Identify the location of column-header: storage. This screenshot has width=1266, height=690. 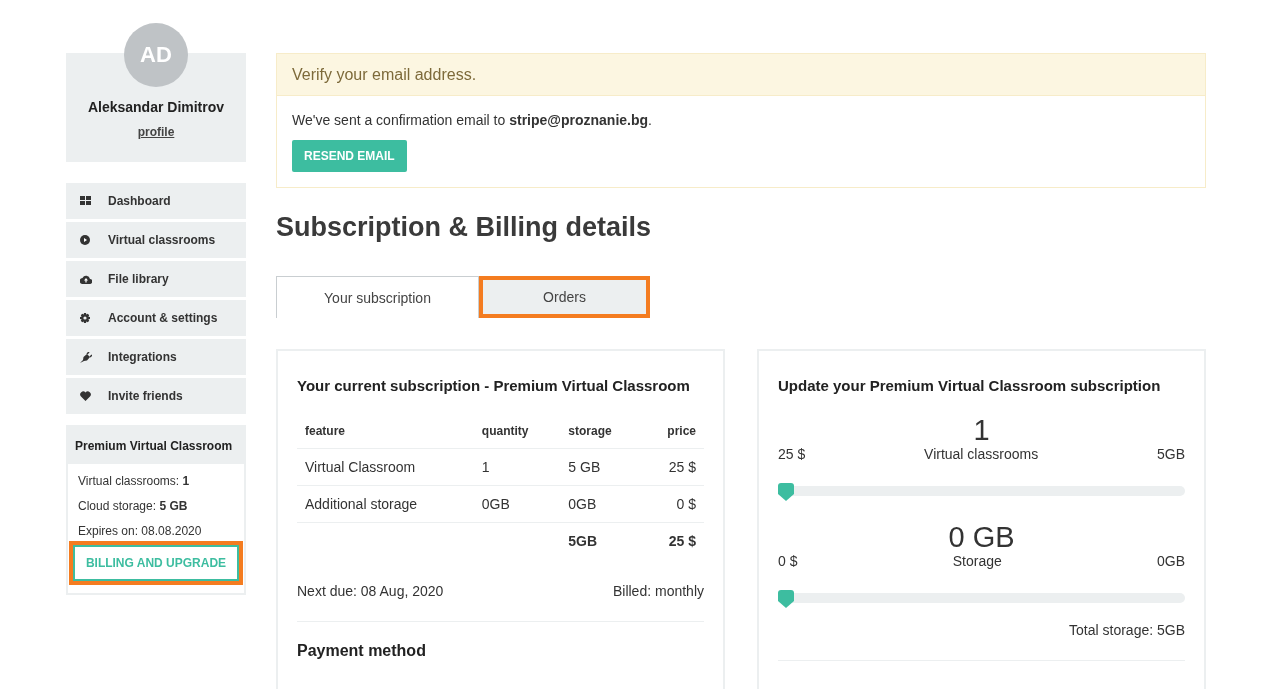
(601, 436).